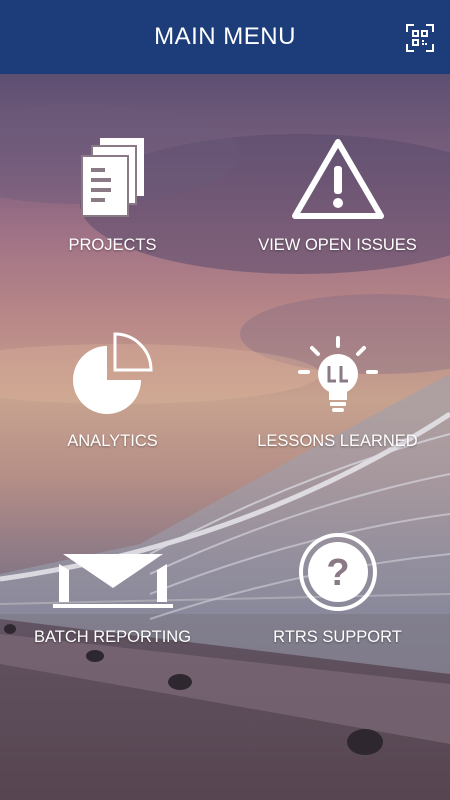  Describe the element at coordinates (112, 581) in the screenshot. I see `envelope-icon` at that location.